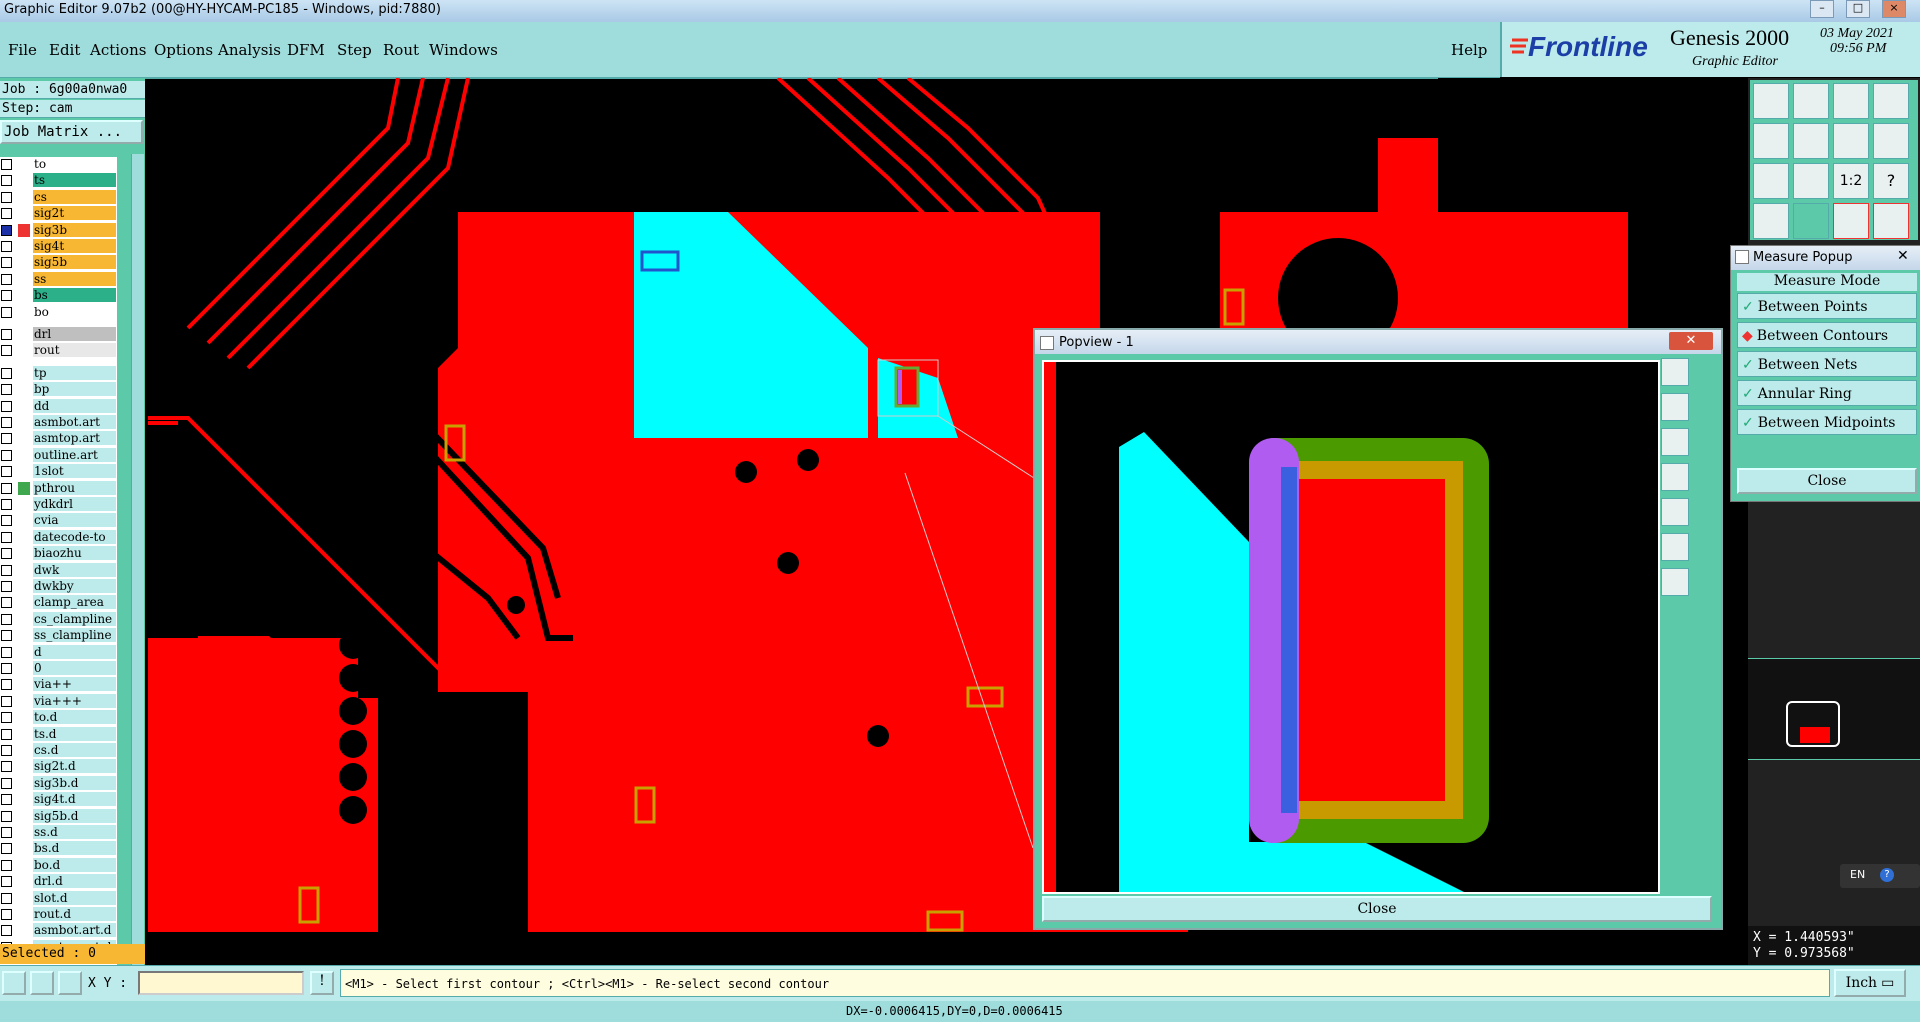 This screenshot has height=1022, width=1920. Describe the element at coordinates (1851, 181) in the screenshot. I see `scale-1-2-icon: 1:2` at that location.